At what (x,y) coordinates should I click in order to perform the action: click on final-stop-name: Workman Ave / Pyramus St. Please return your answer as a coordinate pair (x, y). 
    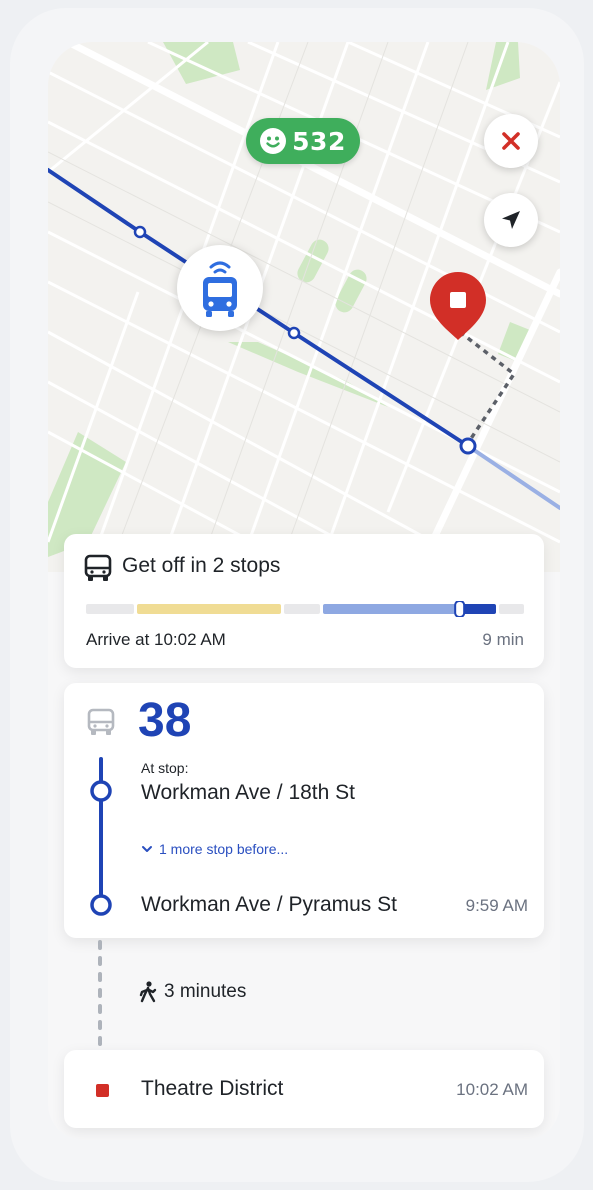
    Looking at the image, I should click on (269, 904).